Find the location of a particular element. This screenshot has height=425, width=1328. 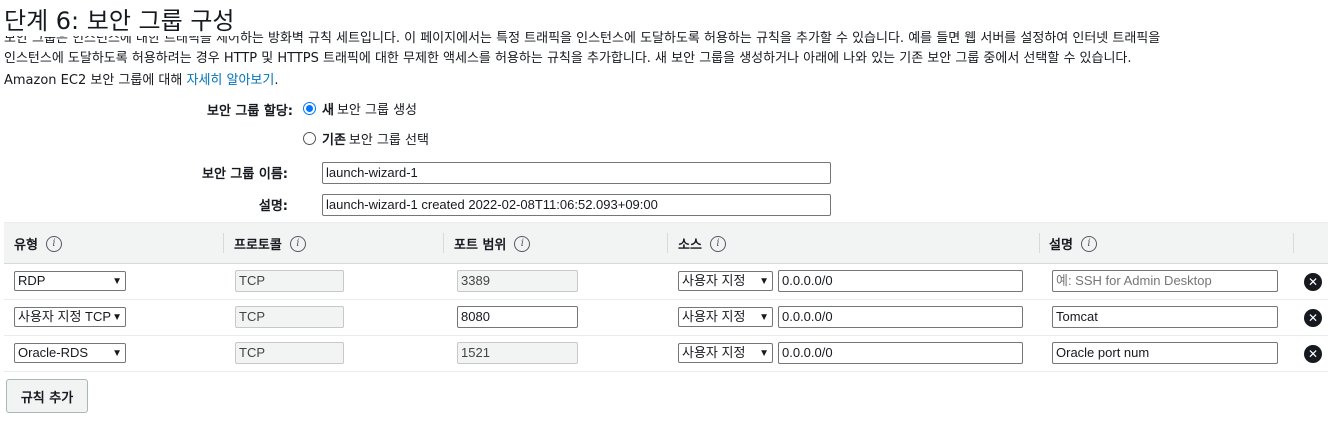

type-select: Oracle-RDS ▼ is located at coordinates (70, 353).